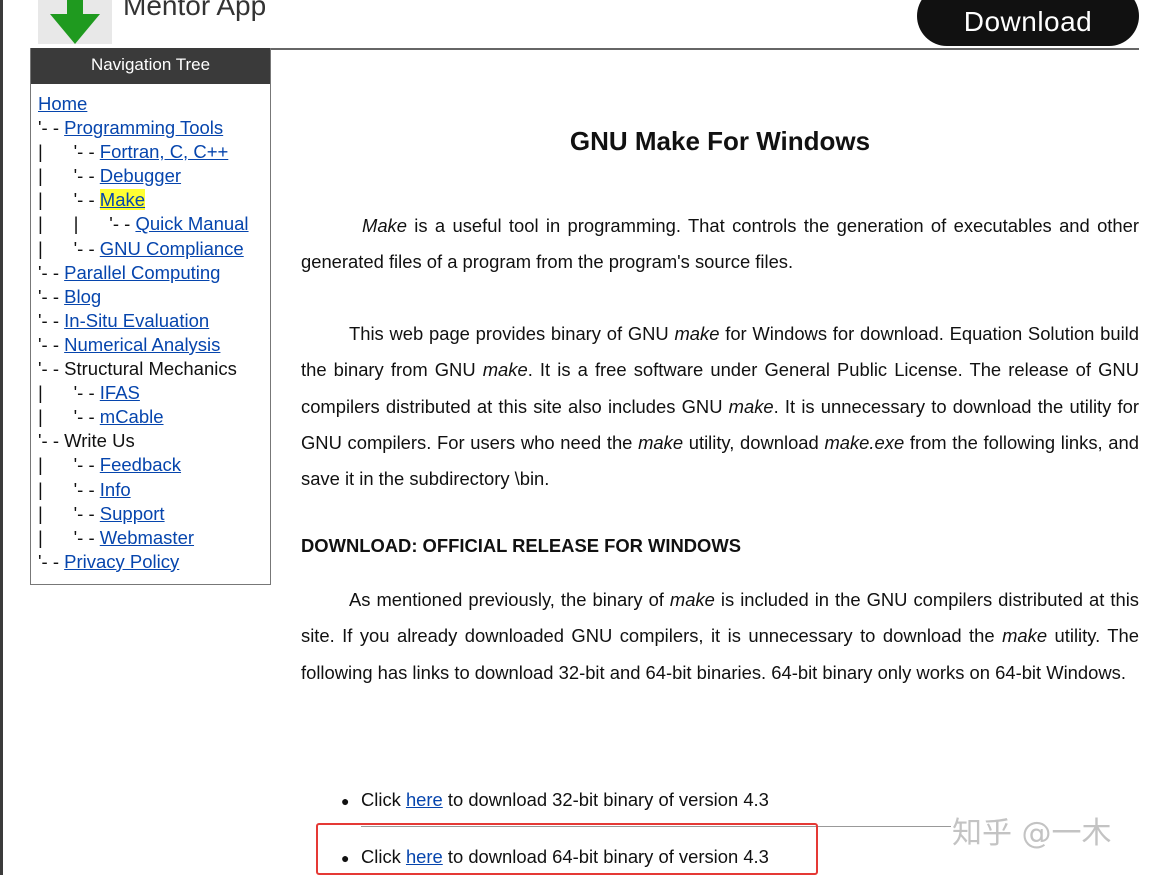 The height and width of the screenshot is (875, 1165). Describe the element at coordinates (154, 393) in the screenshot. I see `nav-item-ifas: | '- - IFAS` at that location.